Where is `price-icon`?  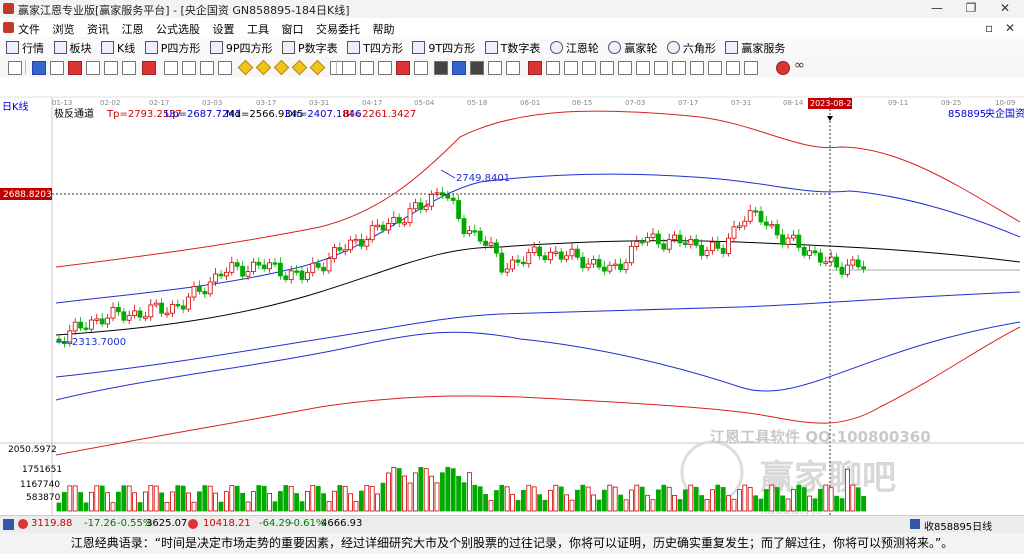
price-icon is located at coordinates (403, 68).